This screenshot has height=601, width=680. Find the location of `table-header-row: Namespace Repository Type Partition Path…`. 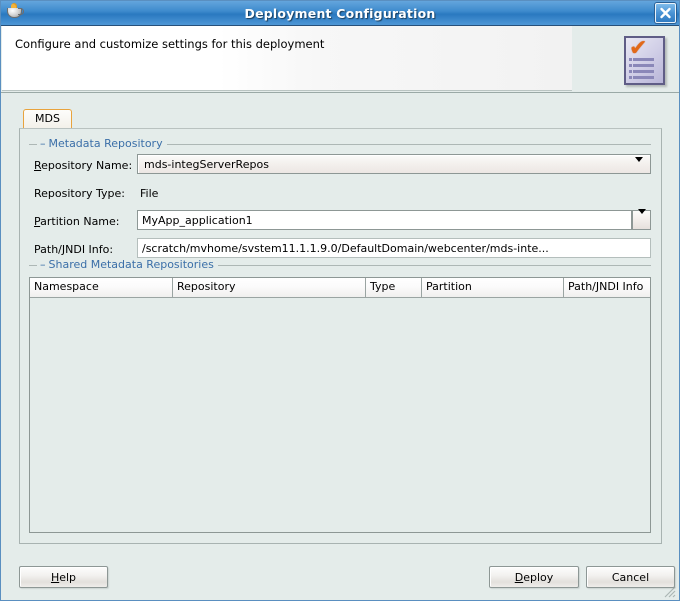

table-header-row: Namespace Repository Type Partition Path… is located at coordinates (340, 288).